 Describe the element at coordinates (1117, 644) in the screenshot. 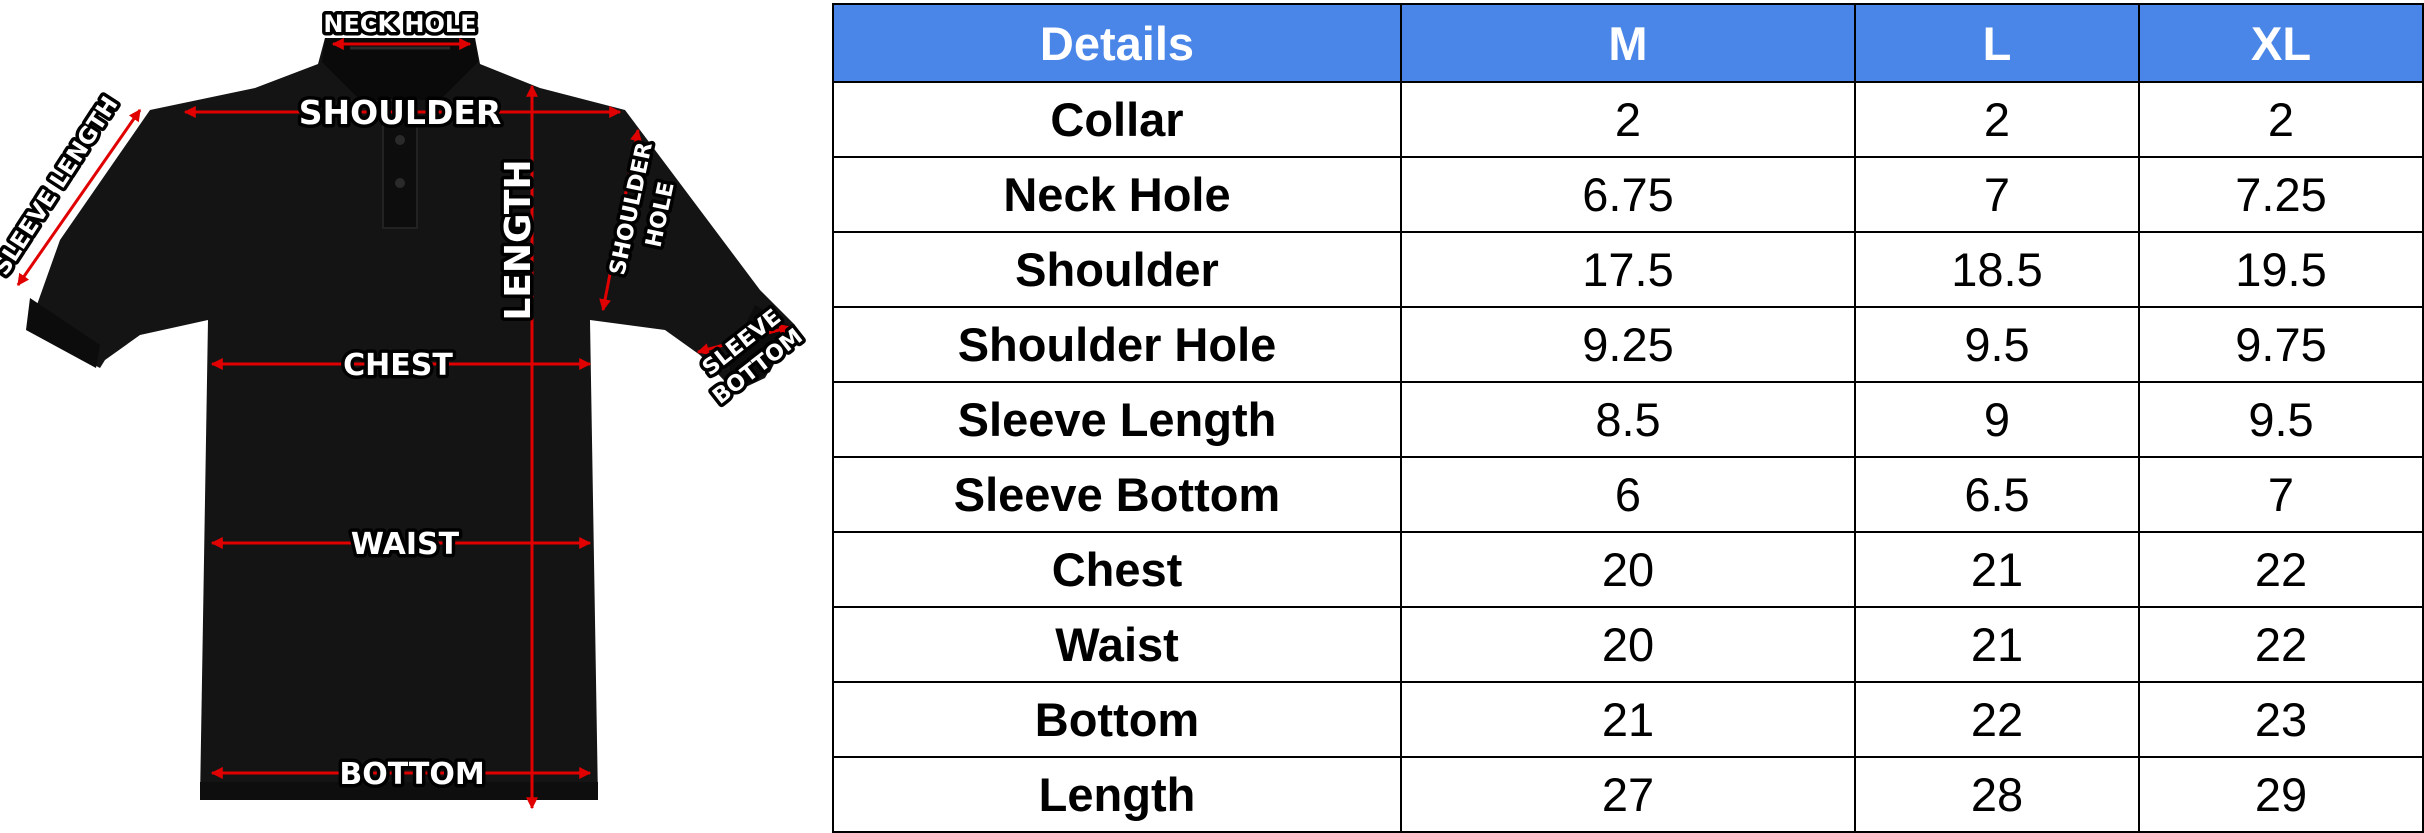

I see `row-label: Waist` at that location.